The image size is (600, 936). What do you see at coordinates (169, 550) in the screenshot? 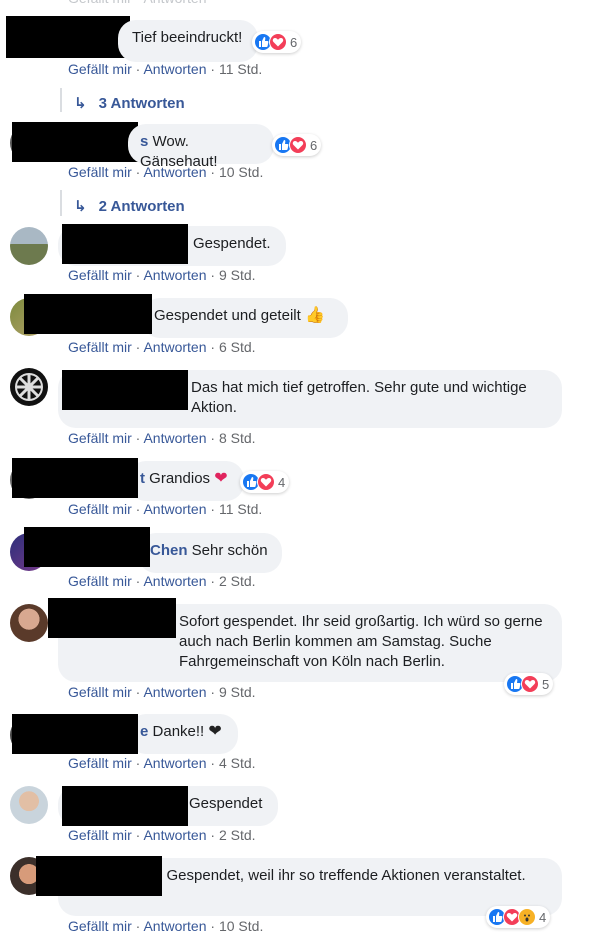
I see `comment-author: Chen` at bounding box center [169, 550].